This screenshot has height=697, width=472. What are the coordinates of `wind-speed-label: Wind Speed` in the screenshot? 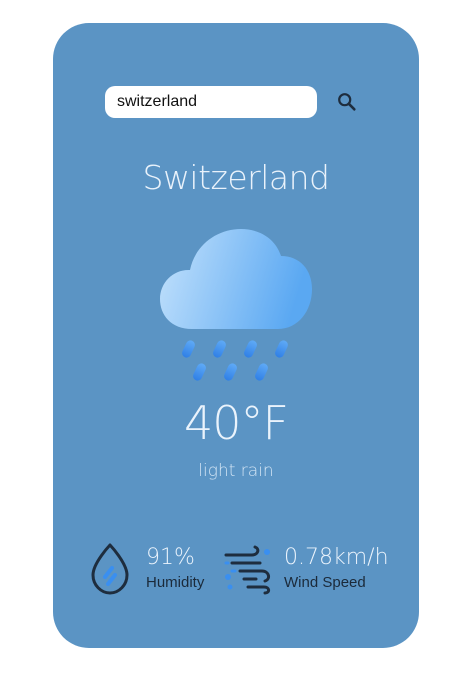 It's located at (325, 582).